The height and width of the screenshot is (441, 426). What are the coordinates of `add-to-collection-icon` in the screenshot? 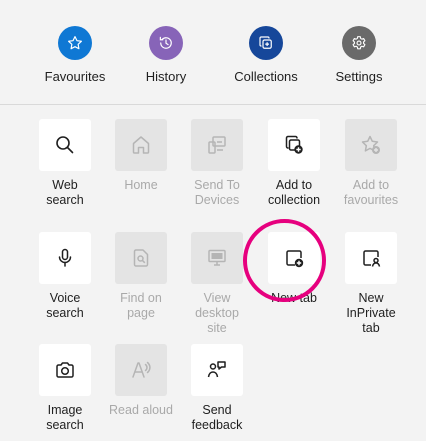 It's located at (294, 144).